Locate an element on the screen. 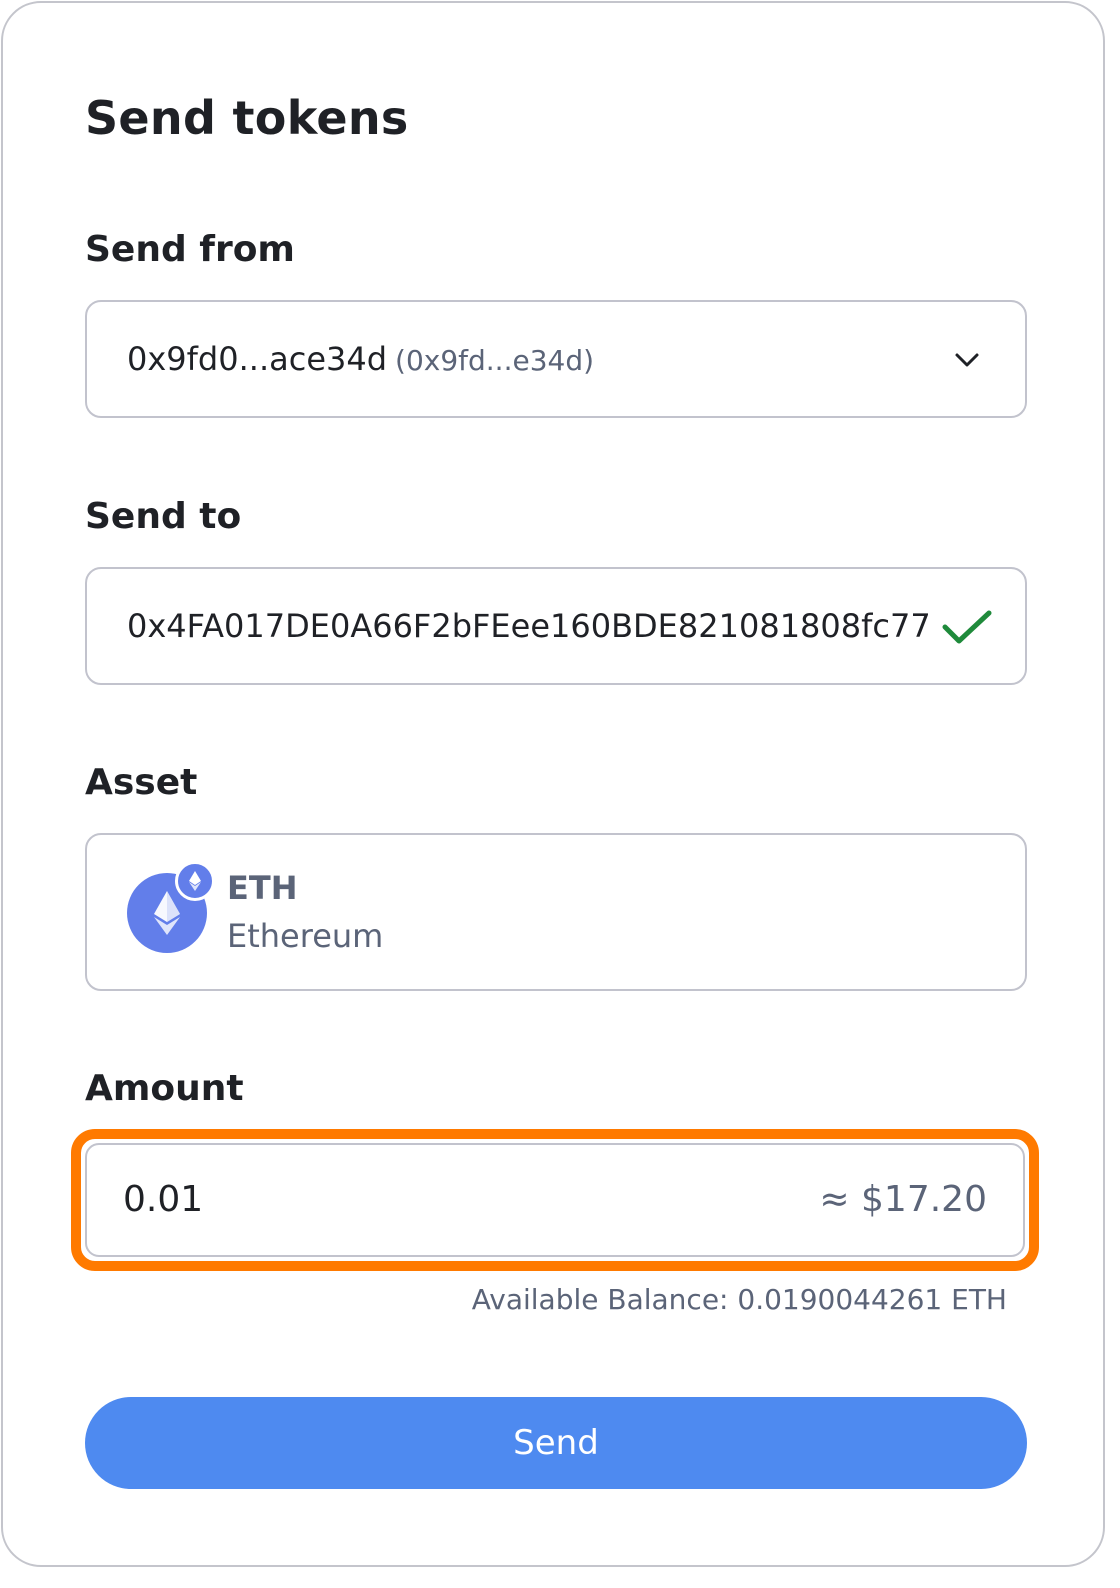 The height and width of the screenshot is (1588, 1120). network-badge-icon is located at coordinates (195, 881).